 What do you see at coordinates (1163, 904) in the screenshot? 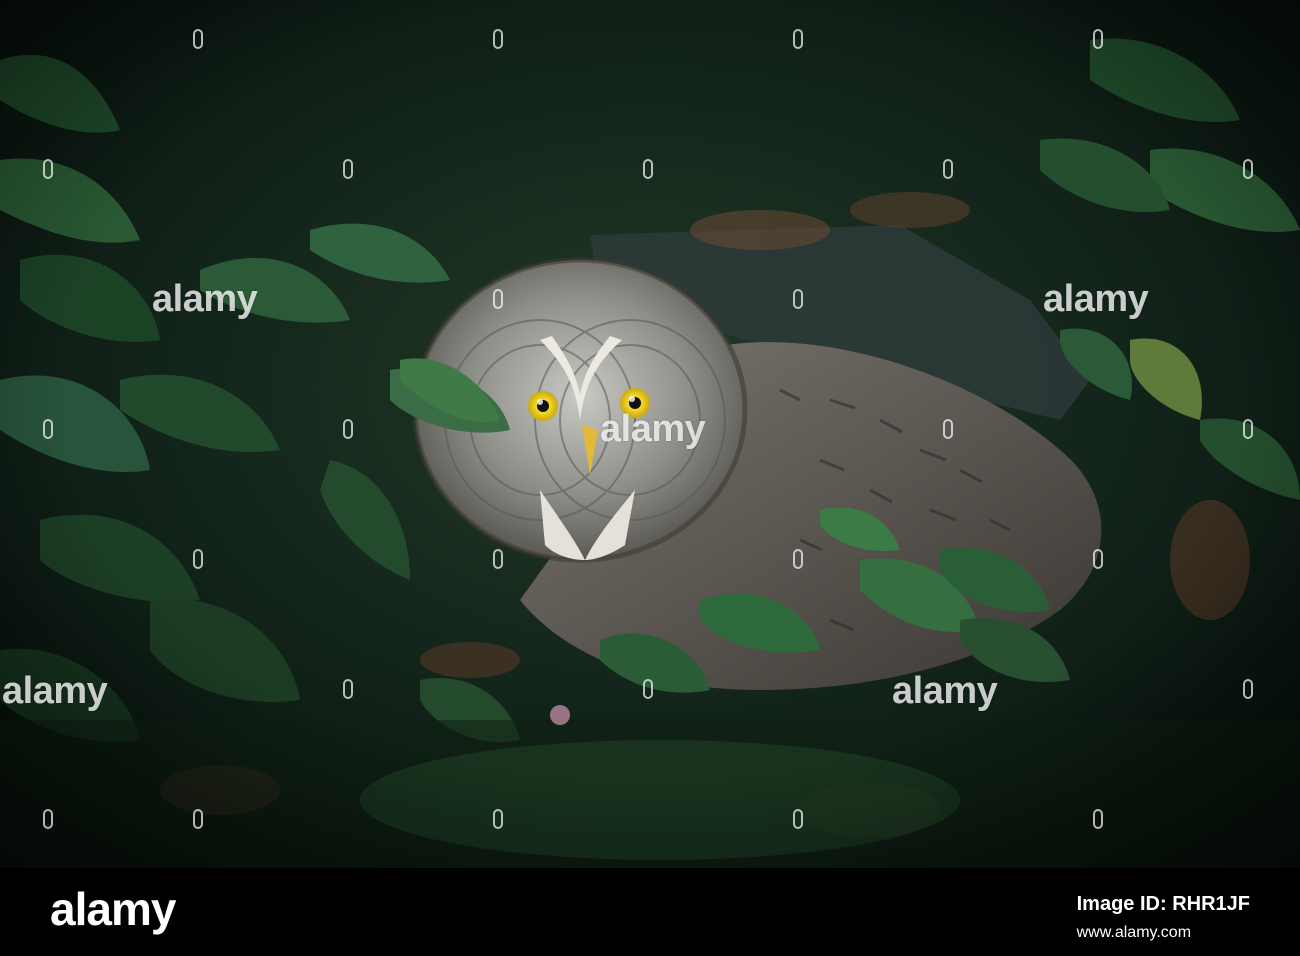
I see `image-id: Image ID: RHR1JF` at bounding box center [1163, 904].